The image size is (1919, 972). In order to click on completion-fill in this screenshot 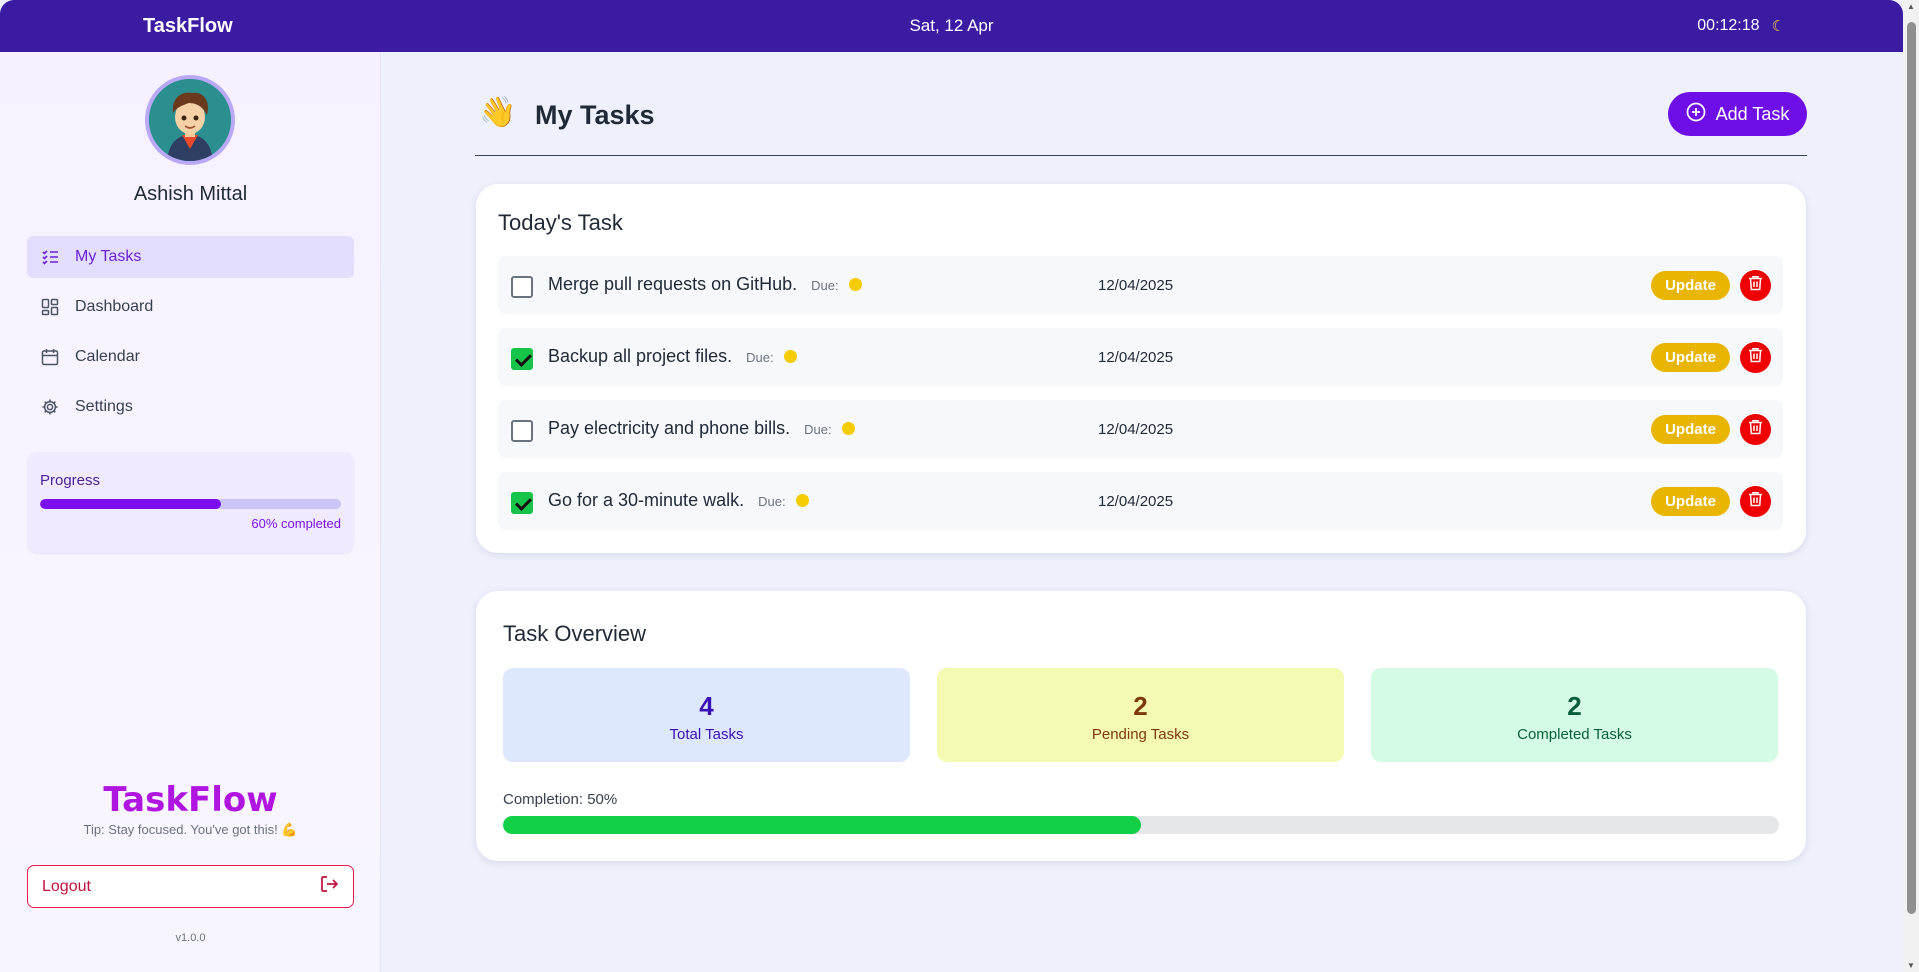, I will do `click(822, 825)`.